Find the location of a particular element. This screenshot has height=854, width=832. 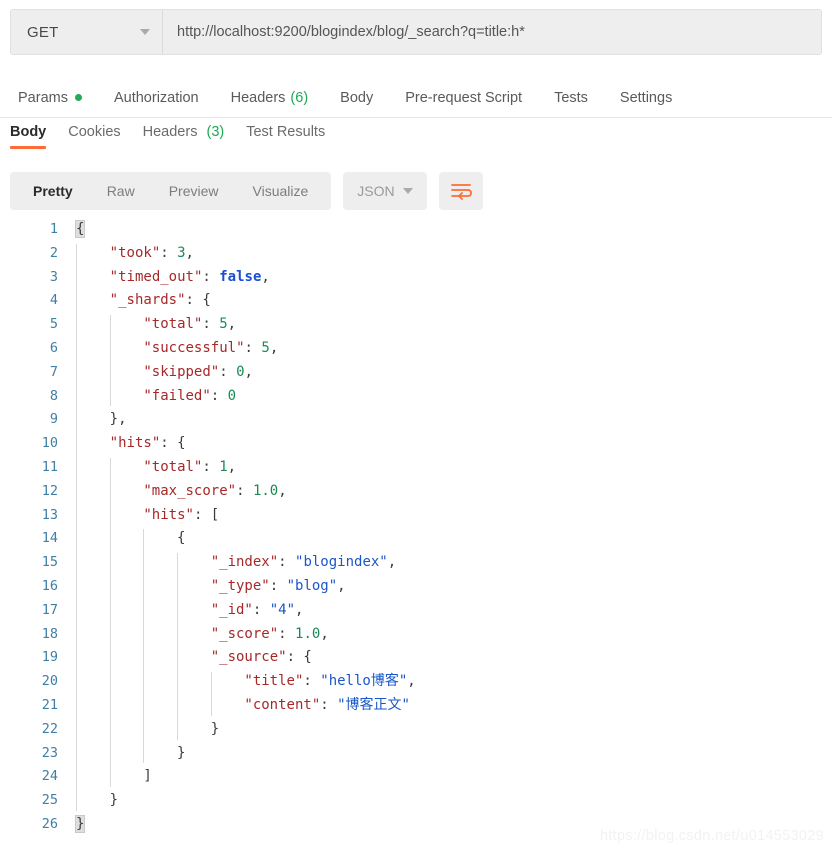

code-line-text: "_shards": { is located at coordinates (160, 301).